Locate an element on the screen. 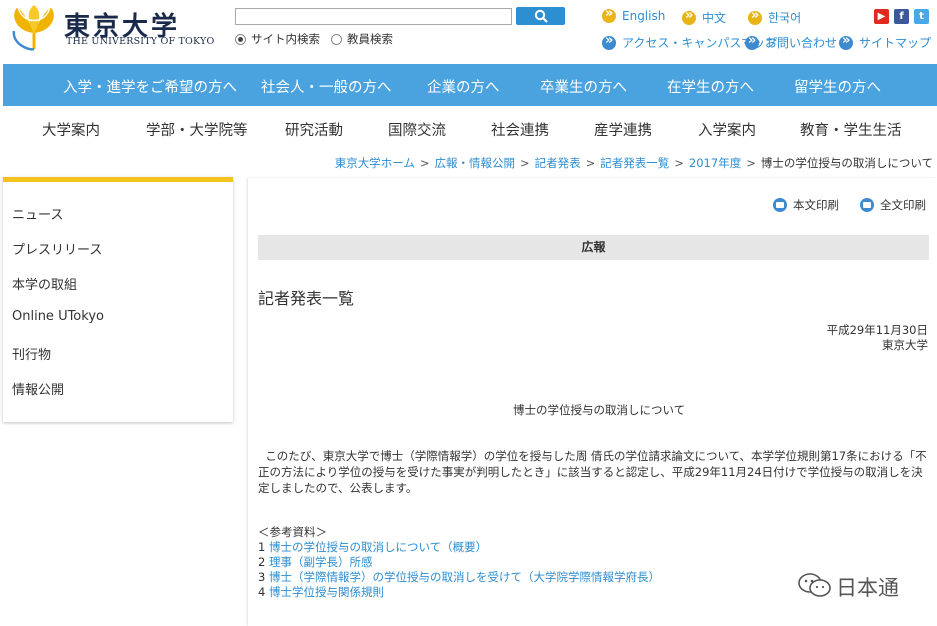 This screenshot has width=937, height=626. reference-number: 3 is located at coordinates (262, 577).